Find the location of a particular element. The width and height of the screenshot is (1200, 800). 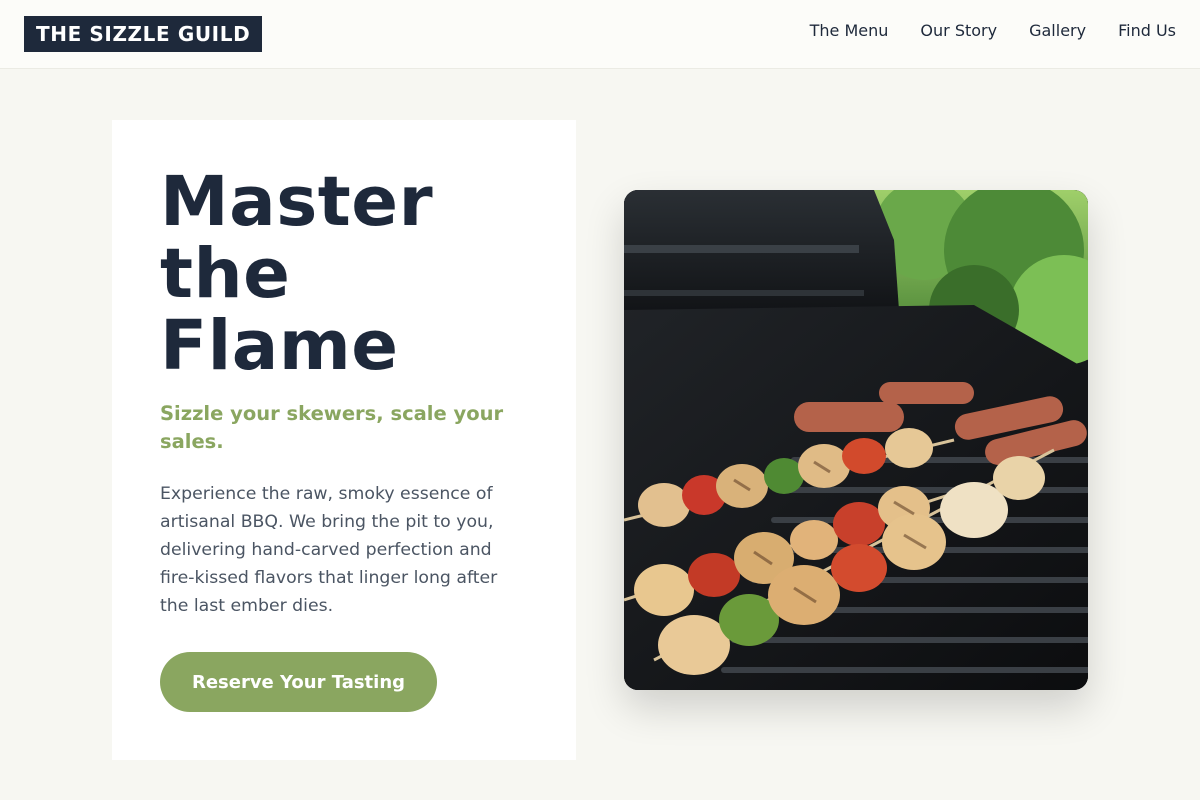

hero-subtitle: Sizzle your skewers, scale your sales. is located at coordinates (332, 427).